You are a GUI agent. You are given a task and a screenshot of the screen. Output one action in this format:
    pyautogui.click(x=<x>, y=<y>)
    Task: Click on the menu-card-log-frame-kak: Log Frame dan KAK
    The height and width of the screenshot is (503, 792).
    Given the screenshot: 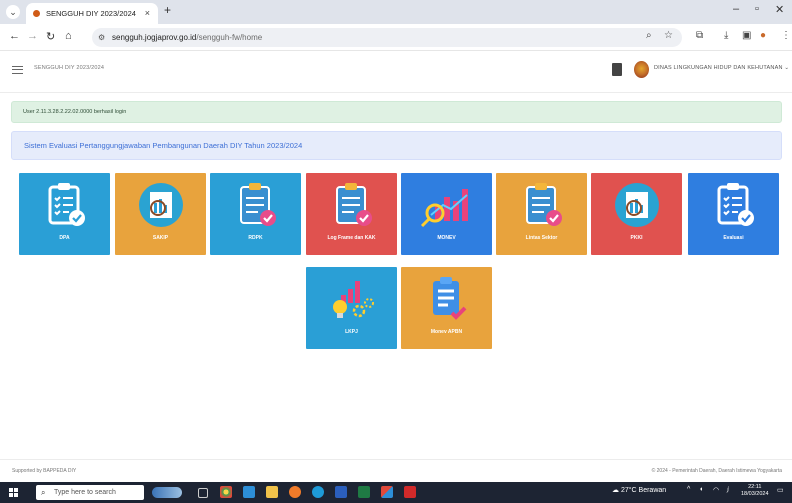 What is the action you would take?
    pyautogui.click(x=351, y=214)
    